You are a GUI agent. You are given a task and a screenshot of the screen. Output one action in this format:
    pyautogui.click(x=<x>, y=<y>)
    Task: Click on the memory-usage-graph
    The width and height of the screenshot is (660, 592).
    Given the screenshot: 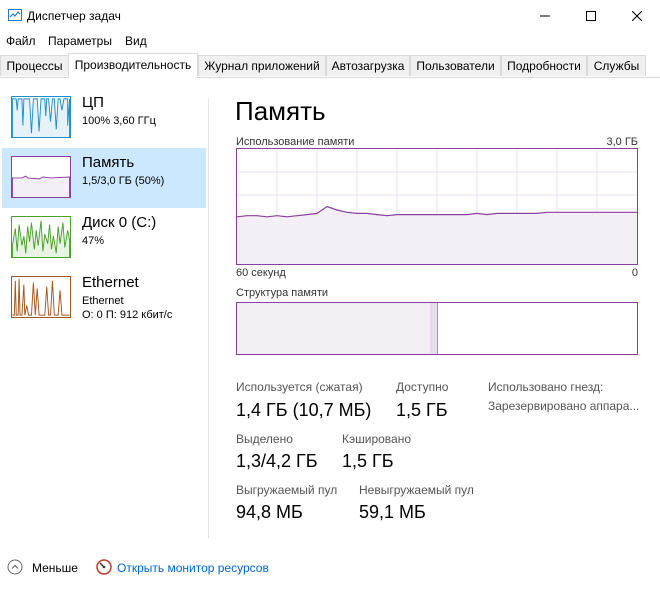 What is the action you would take?
    pyautogui.click(x=437, y=206)
    